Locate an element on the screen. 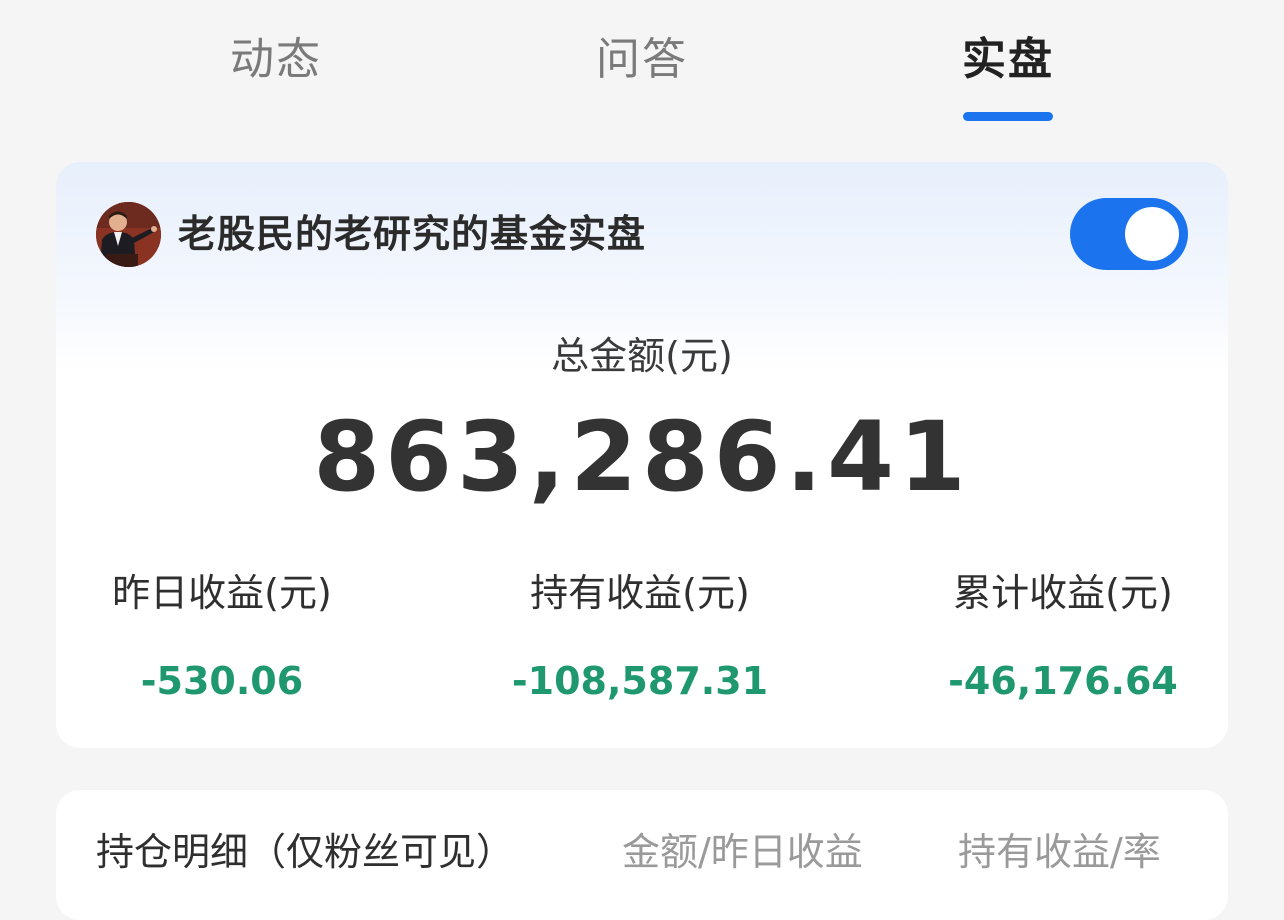 The height and width of the screenshot is (920, 1284). holdings-col-amount: 金额/昨日收益 is located at coordinates (742, 852).